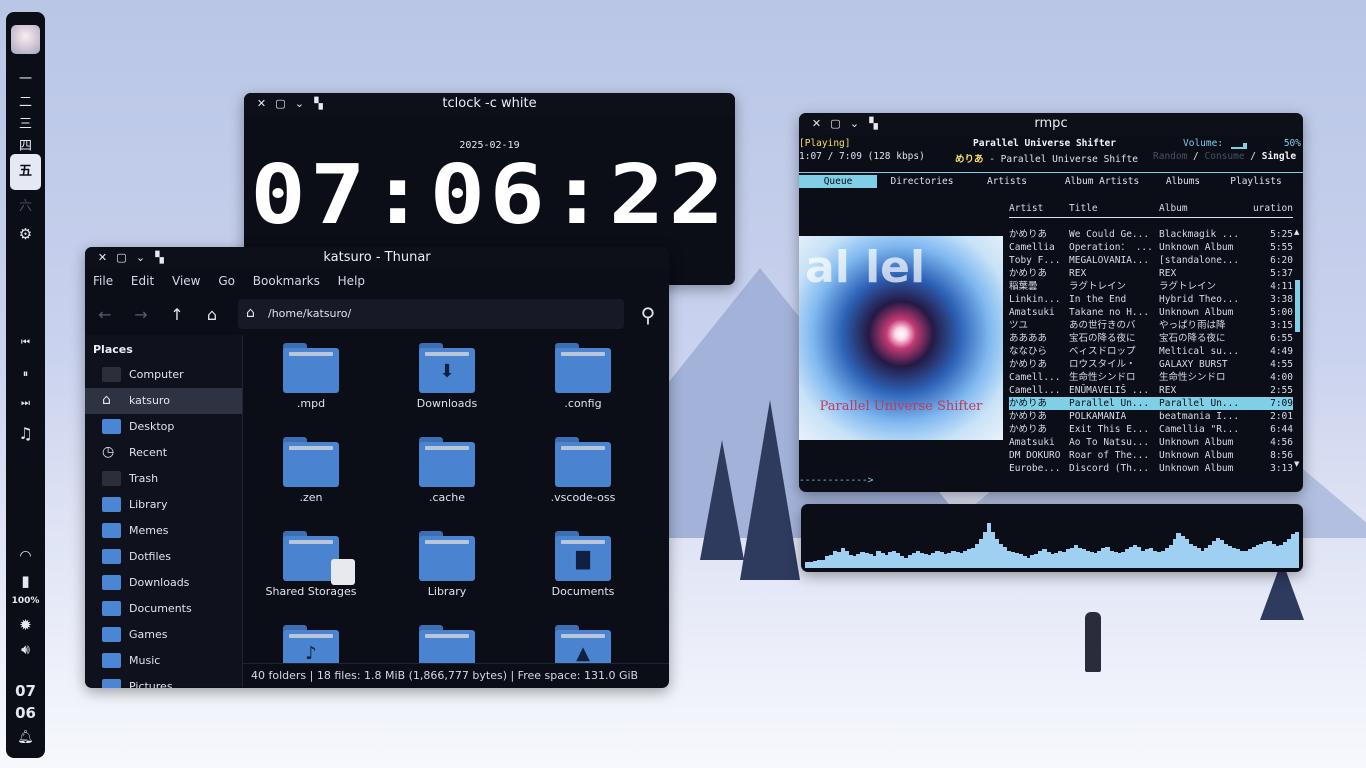 The image size is (1366, 768). Describe the element at coordinates (1151, 312) in the screenshot. I see `queue-row: Amatsuki Takane no H... Unknown Album 5:00` at that location.